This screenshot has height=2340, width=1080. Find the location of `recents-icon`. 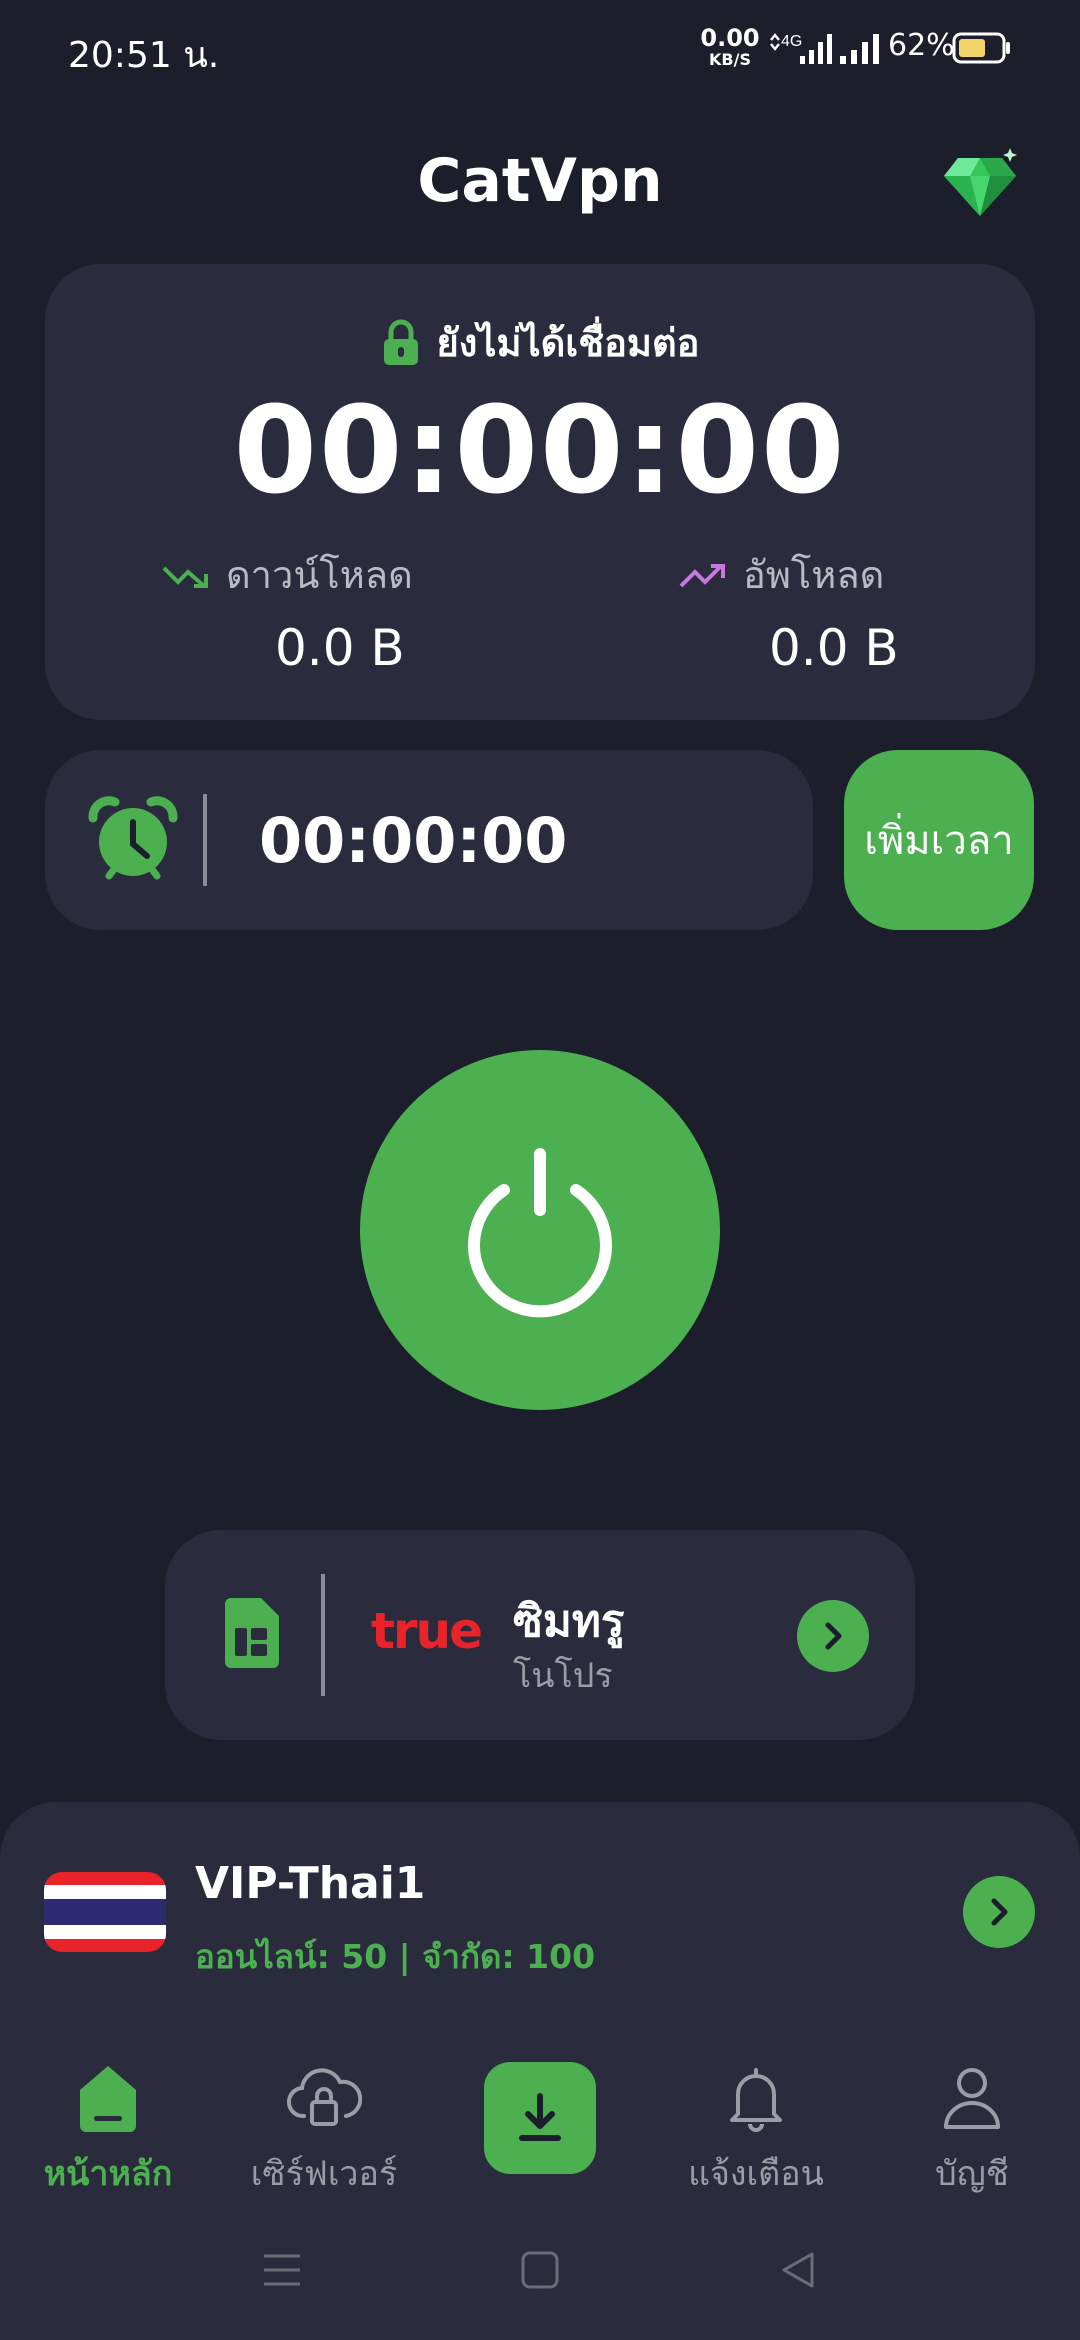

recents-icon is located at coordinates (282, 2270).